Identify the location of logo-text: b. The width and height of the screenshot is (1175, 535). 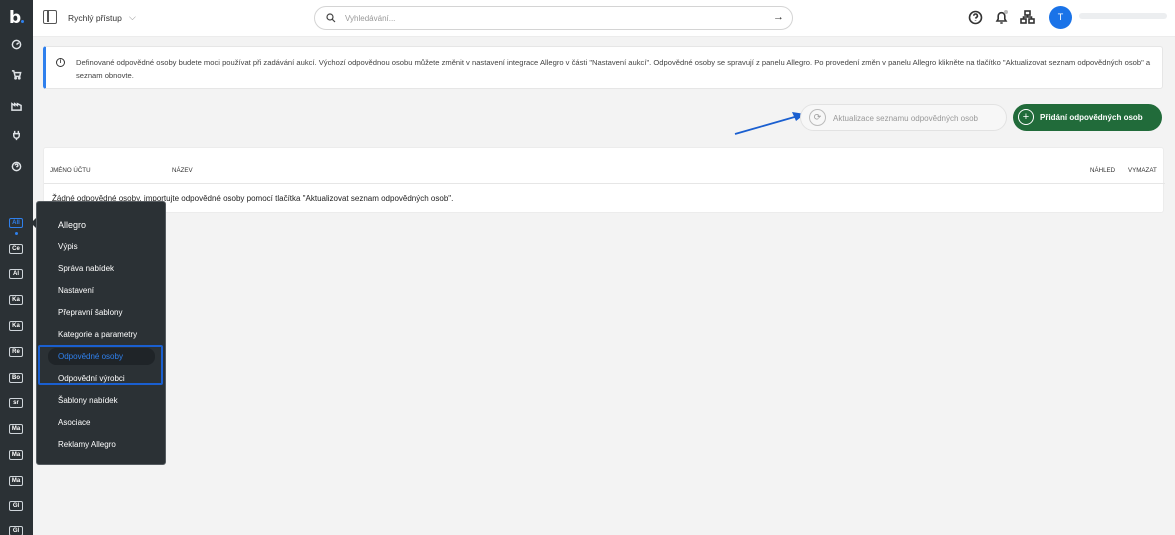
(15, 18).